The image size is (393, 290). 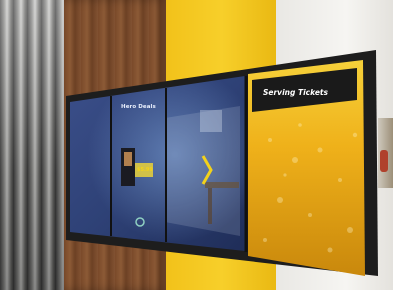 I want to click on reflected-window, so click(x=211, y=121).